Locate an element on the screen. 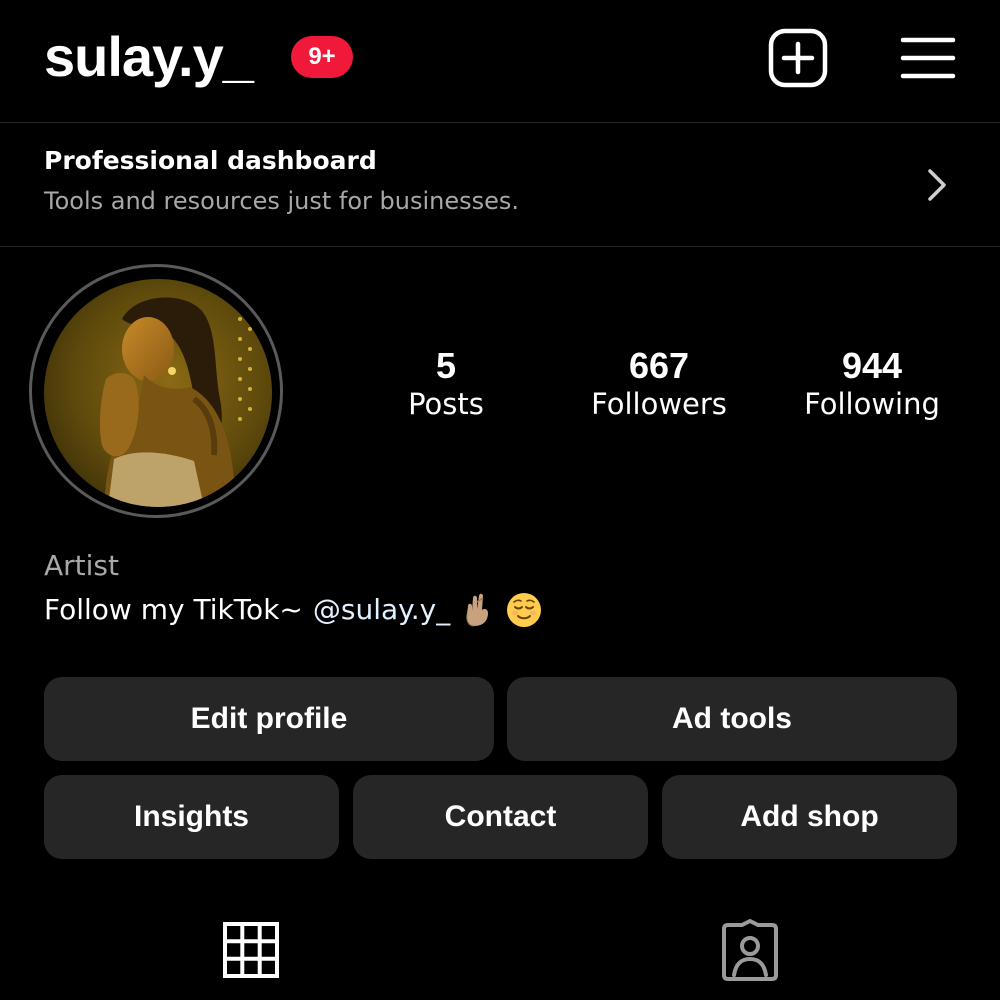 Image resolution: width=1000 pixels, height=1000 pixels. notification-badge: 9+ is located at coordinates (322, 57).